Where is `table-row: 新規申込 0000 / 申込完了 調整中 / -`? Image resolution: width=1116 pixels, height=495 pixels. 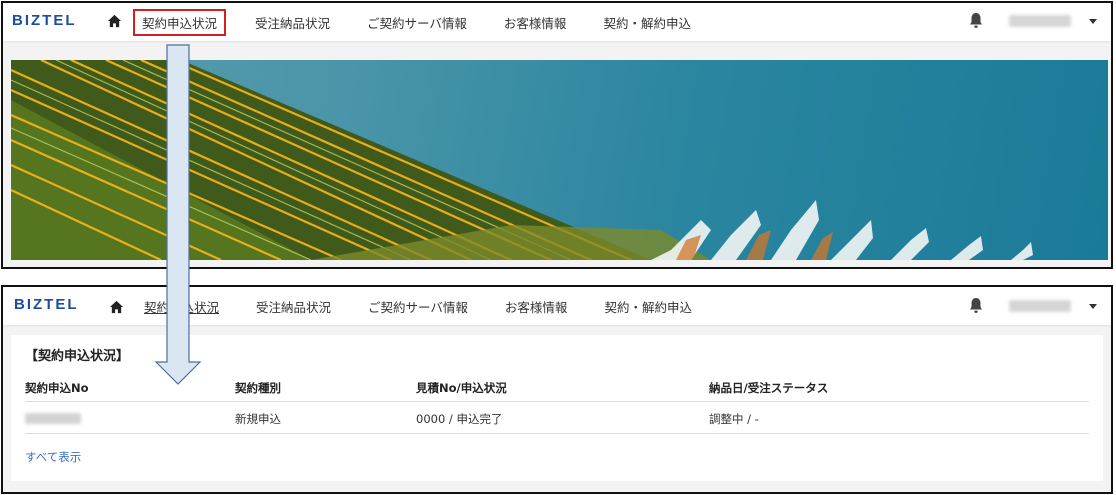
table-row: 新規申込 0000 / 申込完了 調整中 / - is located at coordinates (557, 418).